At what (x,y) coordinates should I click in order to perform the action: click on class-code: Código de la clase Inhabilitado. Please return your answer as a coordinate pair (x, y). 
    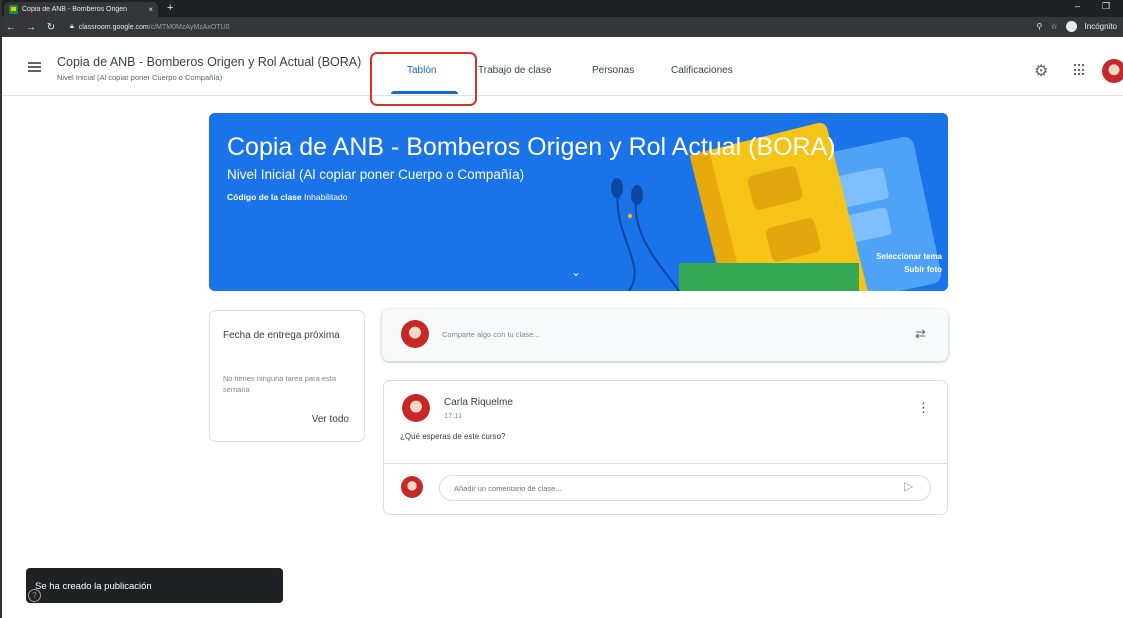
    Looking at the image, I should click on (287, 197).